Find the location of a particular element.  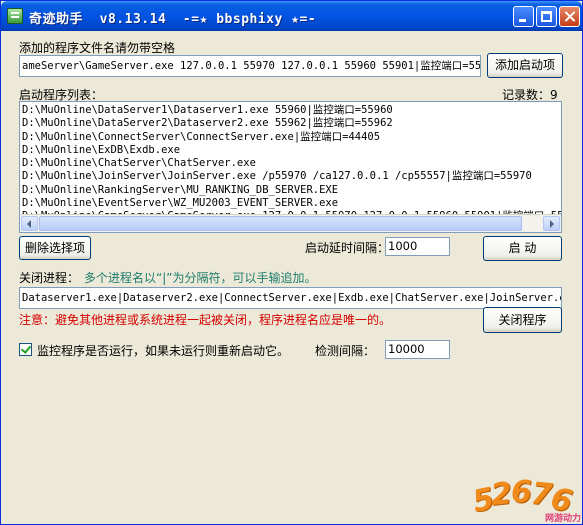

window-title: 奇迹助手 v8.13.14 -=★ bbsphixy ★=- is located at coordinates (173, 19).